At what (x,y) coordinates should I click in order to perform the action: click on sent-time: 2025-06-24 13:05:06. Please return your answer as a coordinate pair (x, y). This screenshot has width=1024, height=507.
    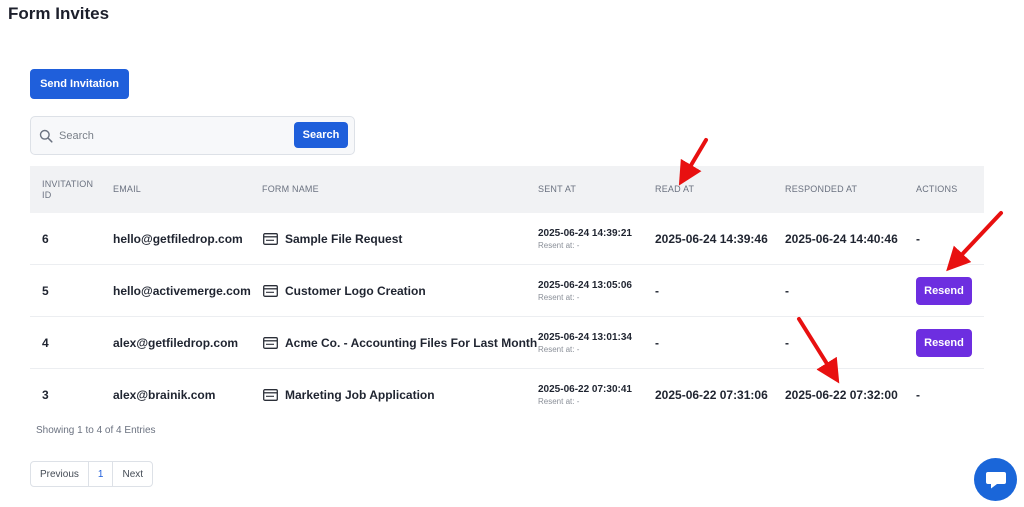
    Looking at the image, I should click on (585, 285).